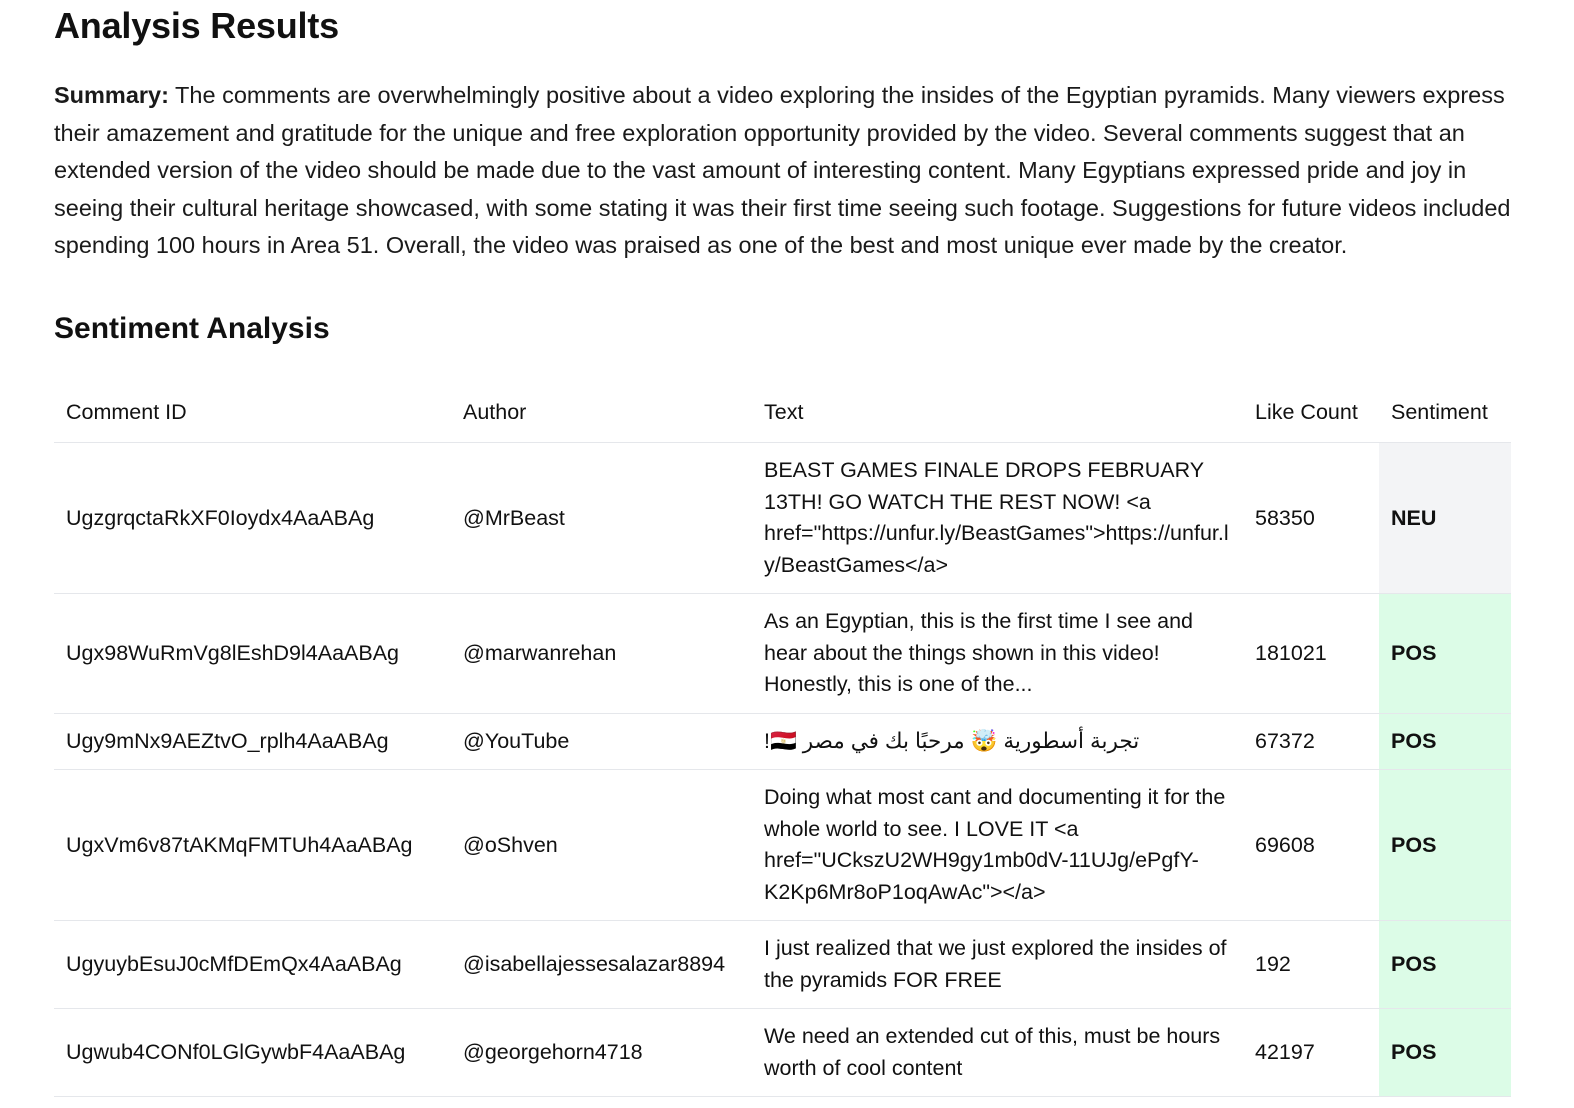 The height and width of the screenshot is (1108, 1574). I want to click on column-header-sentiment: Sentiment, so click(1445, 415).